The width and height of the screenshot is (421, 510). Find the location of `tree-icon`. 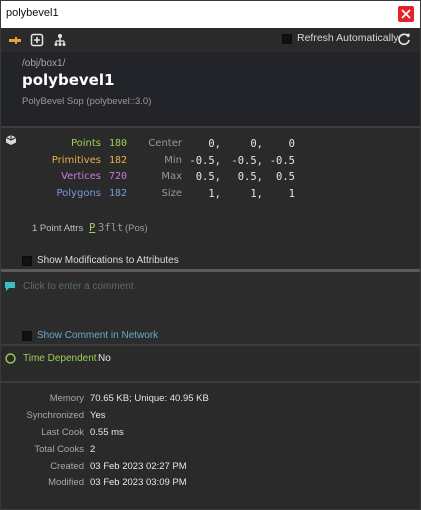

tree-icon is located at coordinates (60, 40).